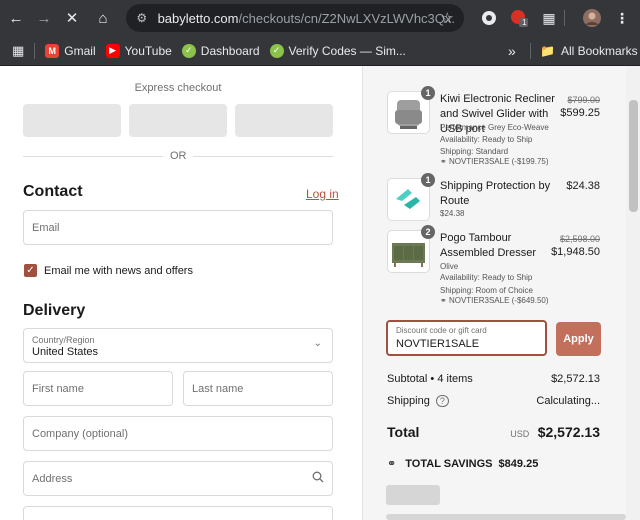 The image size is (640, 520). Describe the element at coordinates (520, 434) in the screenshot. I see `total-currency: USD` at that location.